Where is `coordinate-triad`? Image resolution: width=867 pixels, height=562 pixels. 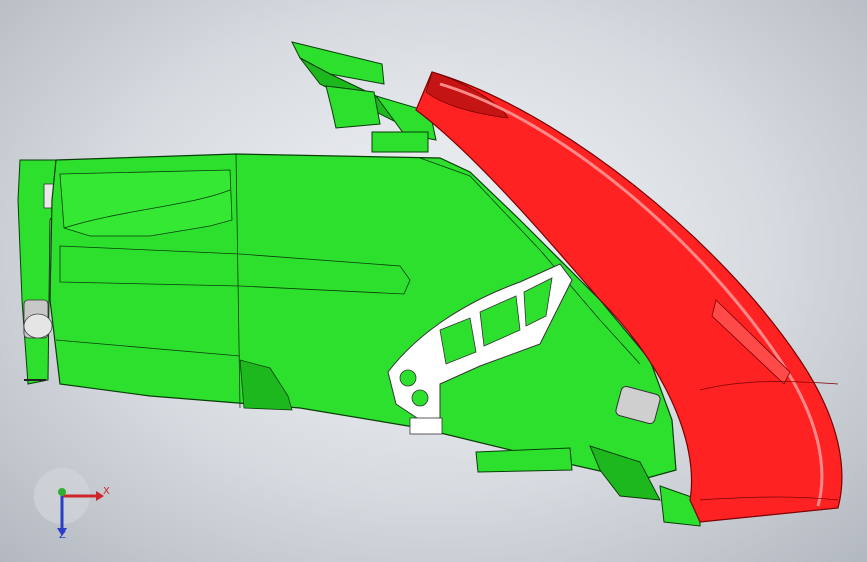 coordinate-triad is located at coordinates (69, 502).